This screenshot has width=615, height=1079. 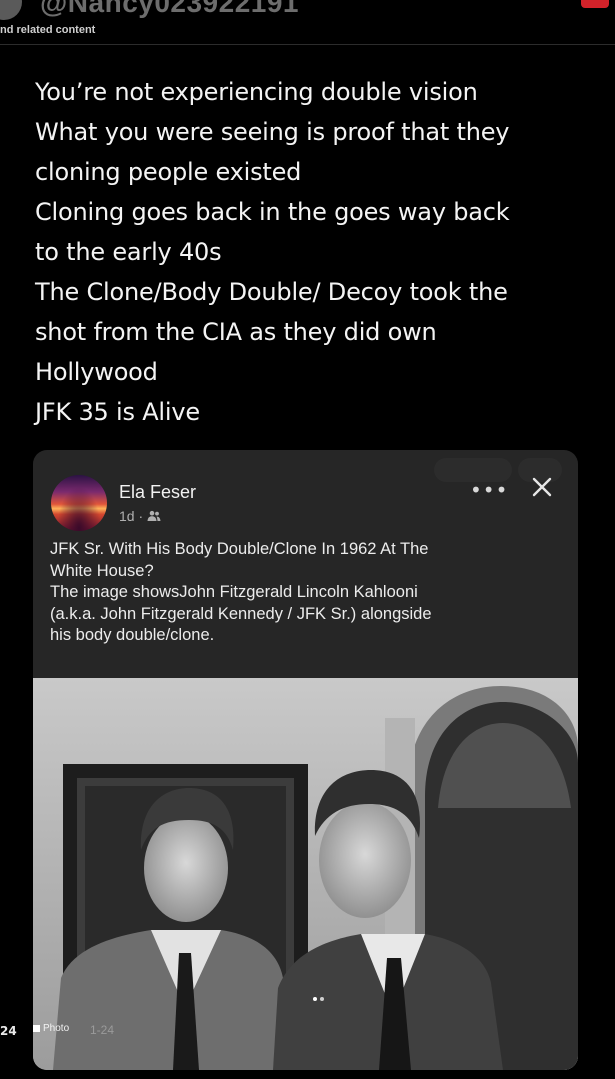 I want to click on post-line: JFK 35 is Alive, so click(x=117, y=412).